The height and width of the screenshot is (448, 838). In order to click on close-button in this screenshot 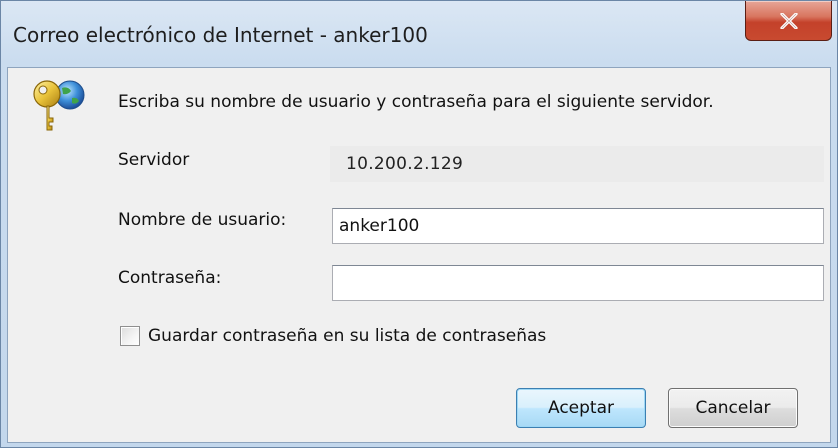, I will do `click(788, 21)`.